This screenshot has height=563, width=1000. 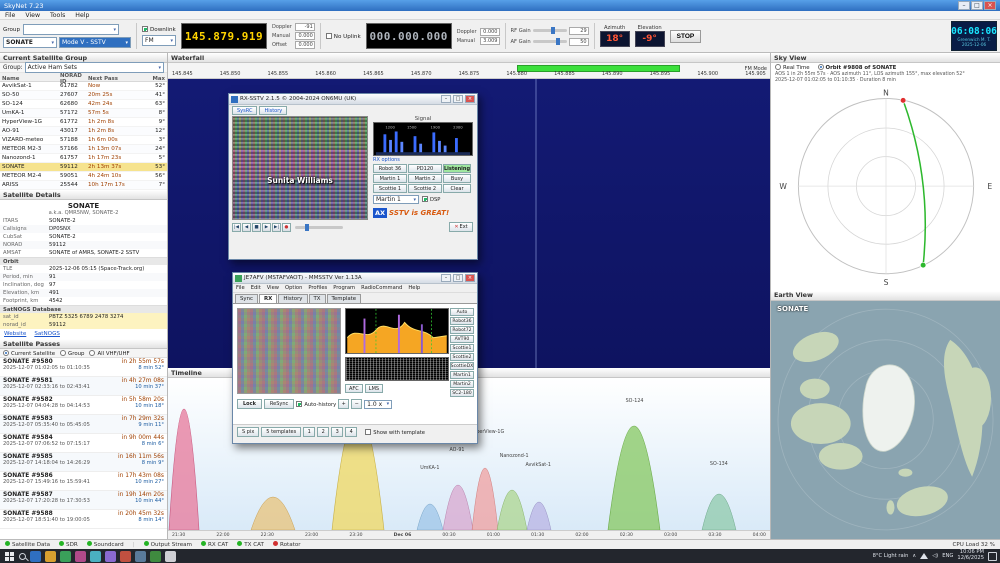 I want to click on table-row: METEOR M2-3 57166 1h 13m 07s 24°, so click(x=83, y=149).